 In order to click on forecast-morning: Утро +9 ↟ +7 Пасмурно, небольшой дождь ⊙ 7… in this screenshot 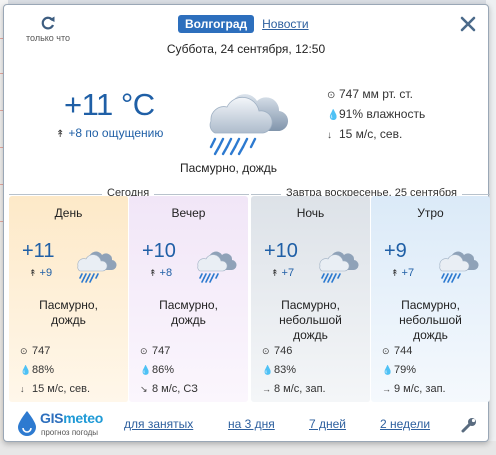, I will do `click(430, 299)`.